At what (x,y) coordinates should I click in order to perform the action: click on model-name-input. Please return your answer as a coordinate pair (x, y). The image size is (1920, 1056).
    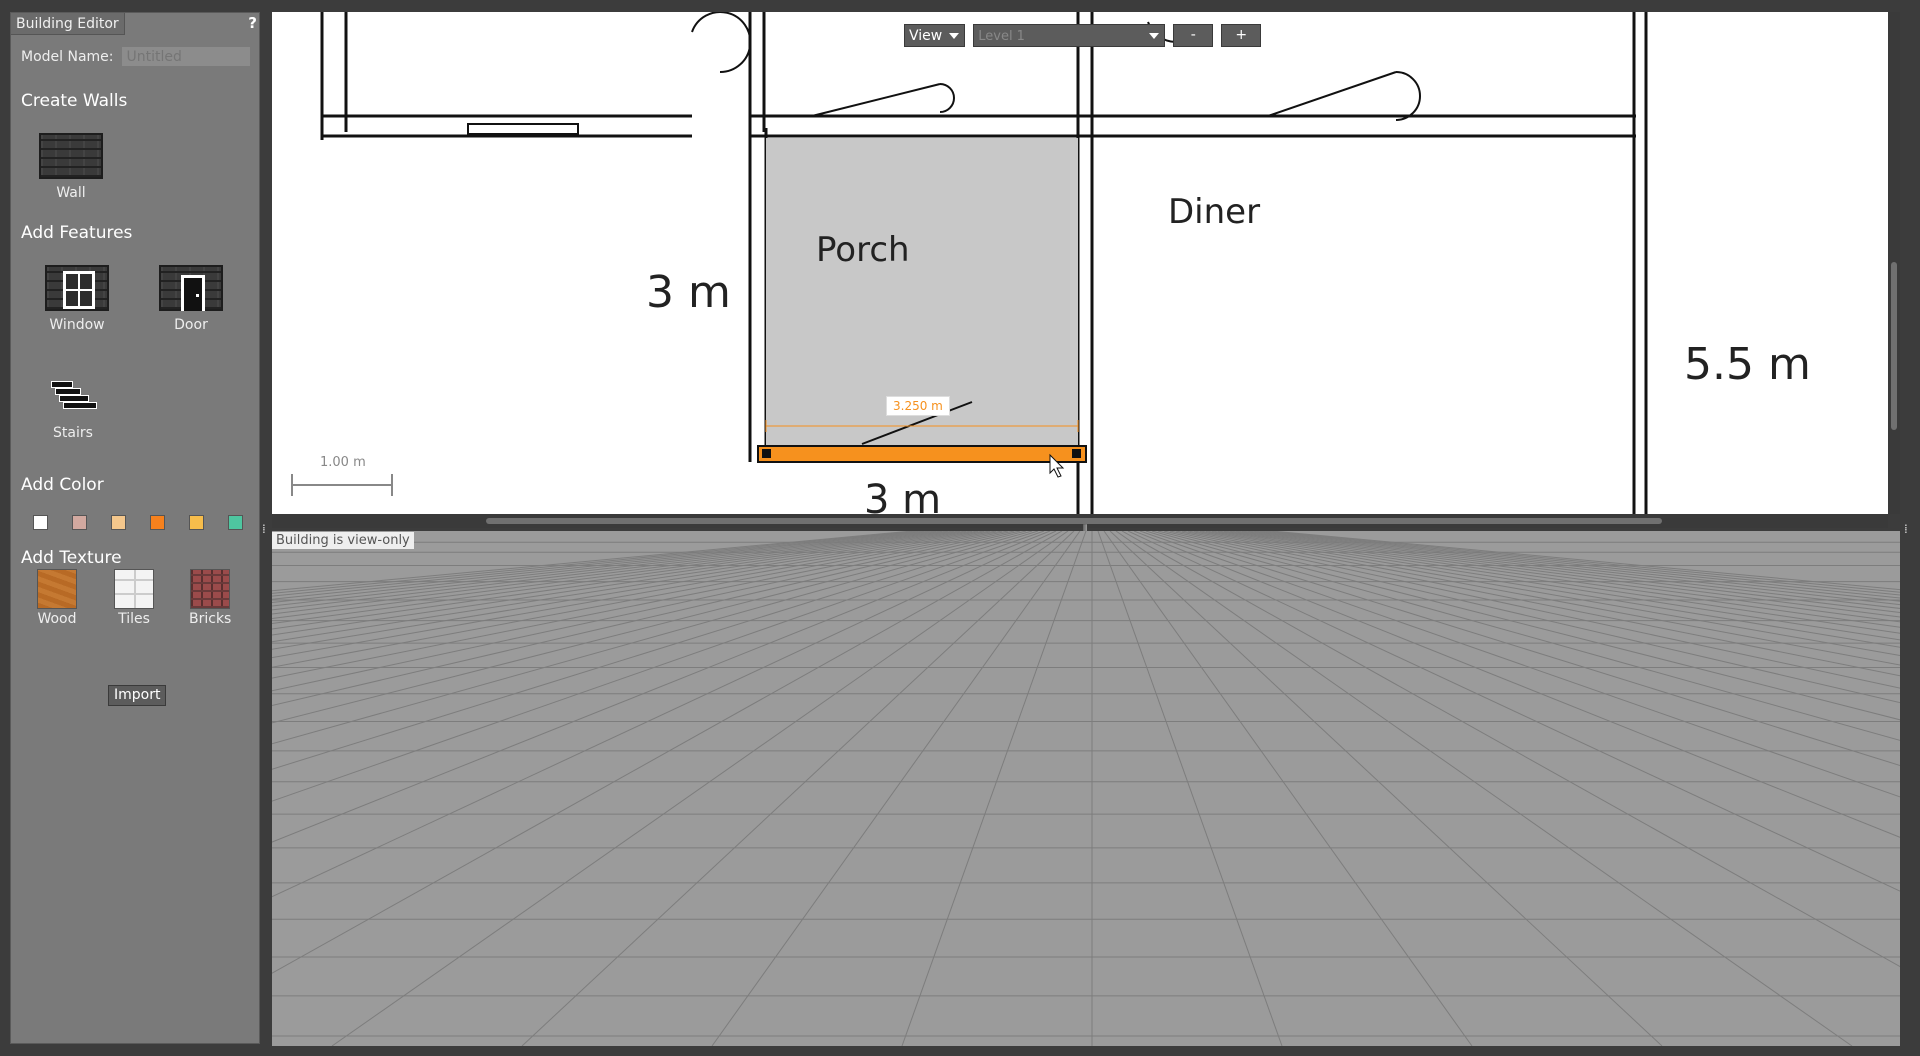
    Looking at the image, I should click on (185, 56).